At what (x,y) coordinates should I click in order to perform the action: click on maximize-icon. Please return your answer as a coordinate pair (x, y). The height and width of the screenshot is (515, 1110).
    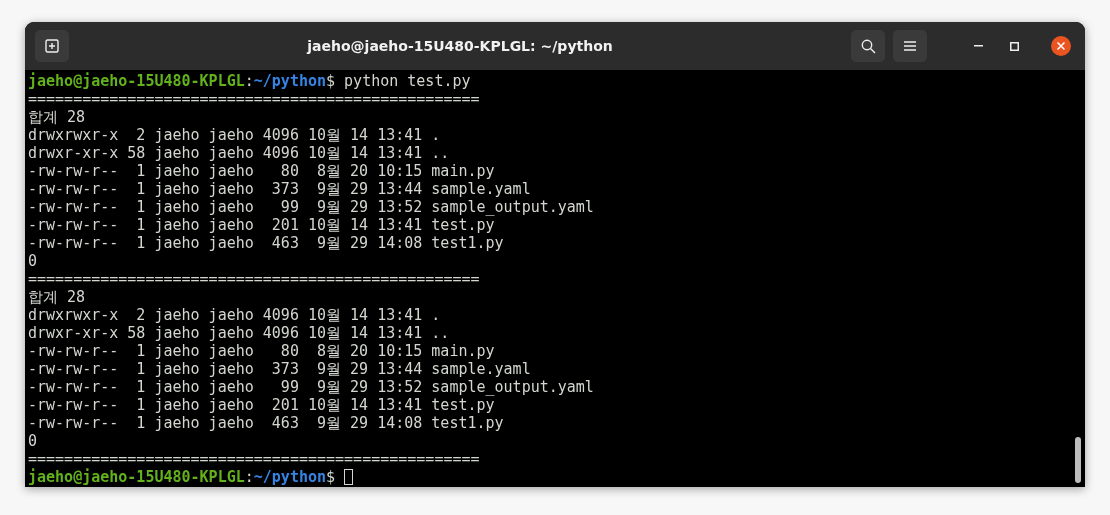
    Looking at the image, I should click on (1014, 46).